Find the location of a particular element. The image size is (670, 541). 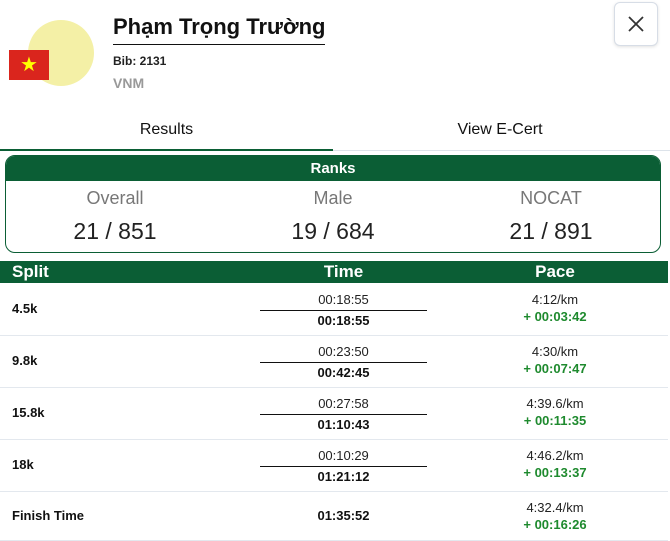

rank-value: 19 / 684 is located at coordinates (333, 231).